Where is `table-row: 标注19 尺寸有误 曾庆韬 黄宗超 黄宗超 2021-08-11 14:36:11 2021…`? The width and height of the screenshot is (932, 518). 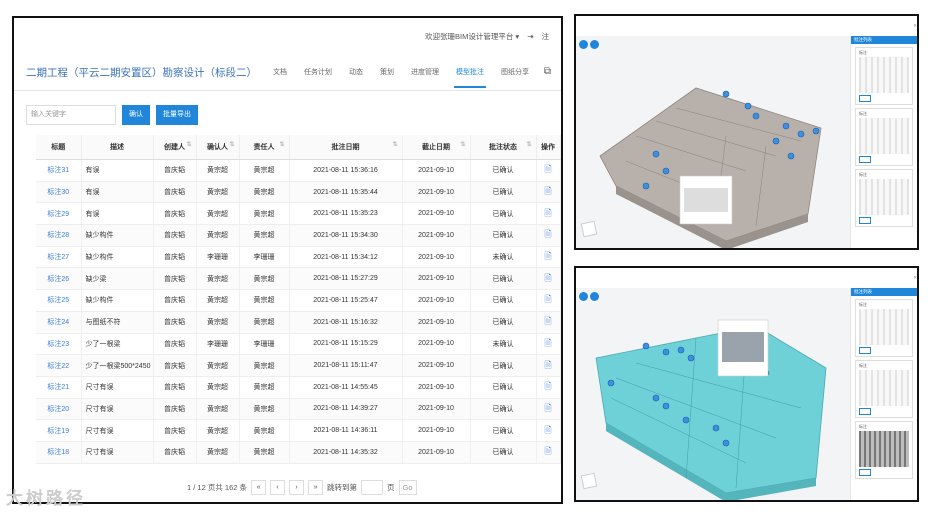 table-row: 标注19 尺寸有误 曾庆韬 黄宗超 黄宗超 2021-08-11 14:36:11 2021… is located at coordinates (298, 430).